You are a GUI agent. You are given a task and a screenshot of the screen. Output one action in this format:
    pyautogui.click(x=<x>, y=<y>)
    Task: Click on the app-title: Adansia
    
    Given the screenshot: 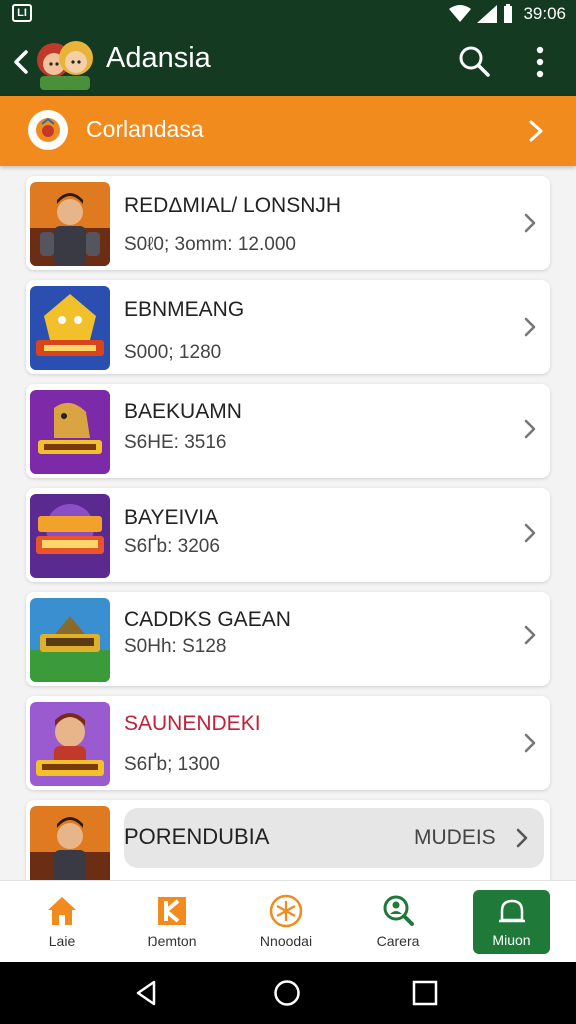 What is the action you would take?
    pyautogui.click(x=158, y=58)
    